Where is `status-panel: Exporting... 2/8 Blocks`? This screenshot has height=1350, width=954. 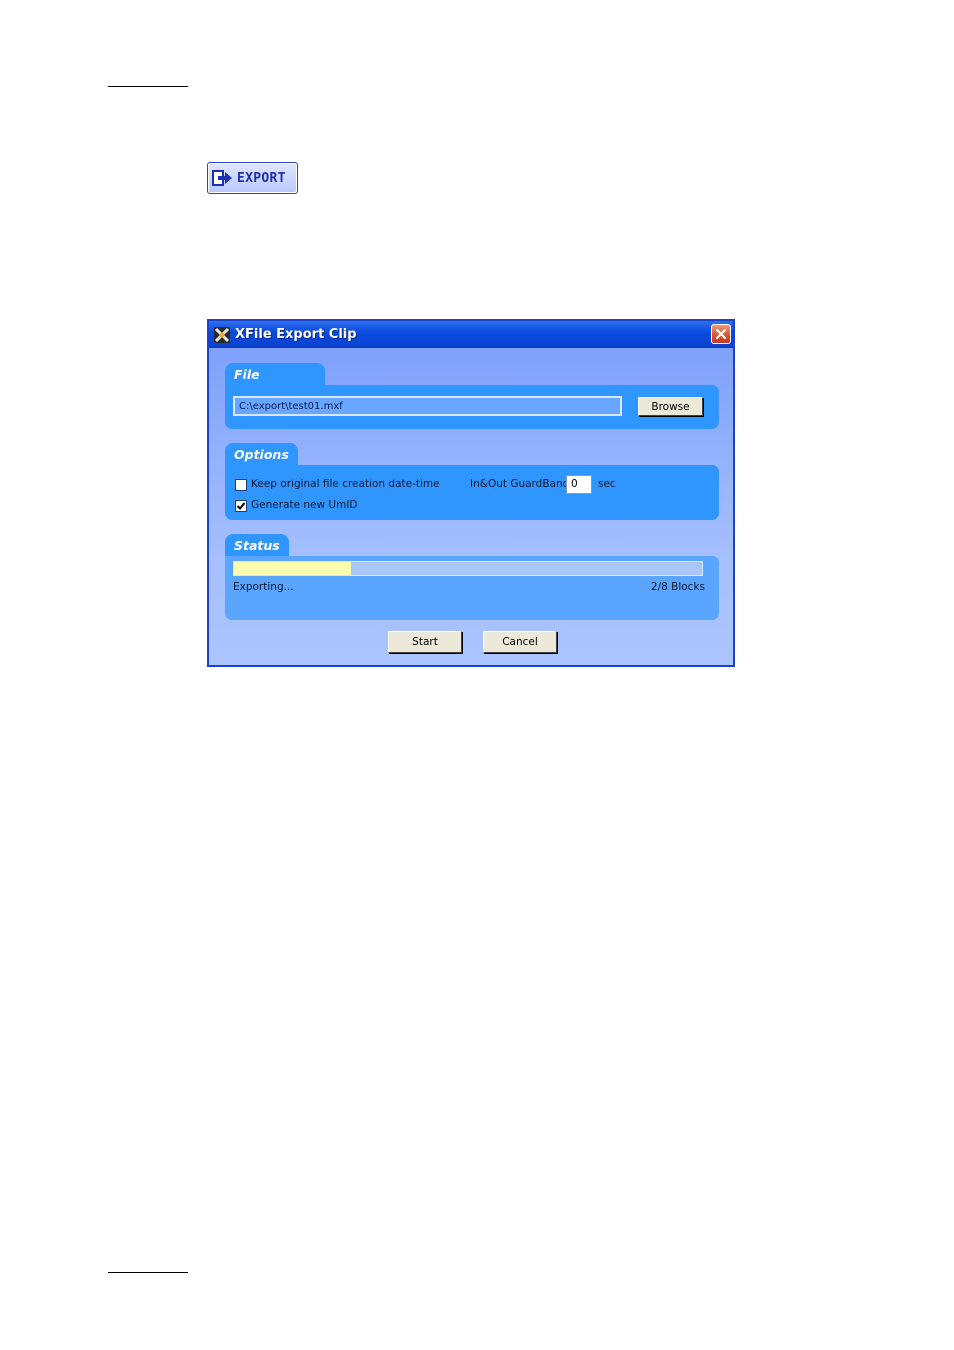
status-panel: Exporting... 2/8 Blocks is located at coordinates (472, 588).